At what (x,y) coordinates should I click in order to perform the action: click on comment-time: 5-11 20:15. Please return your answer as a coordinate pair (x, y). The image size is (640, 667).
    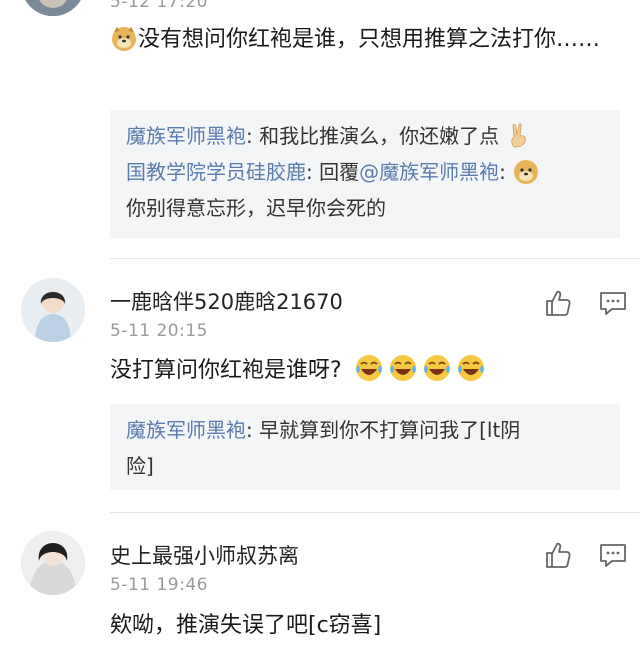
    Looking at the image, I should click on (159, 331).